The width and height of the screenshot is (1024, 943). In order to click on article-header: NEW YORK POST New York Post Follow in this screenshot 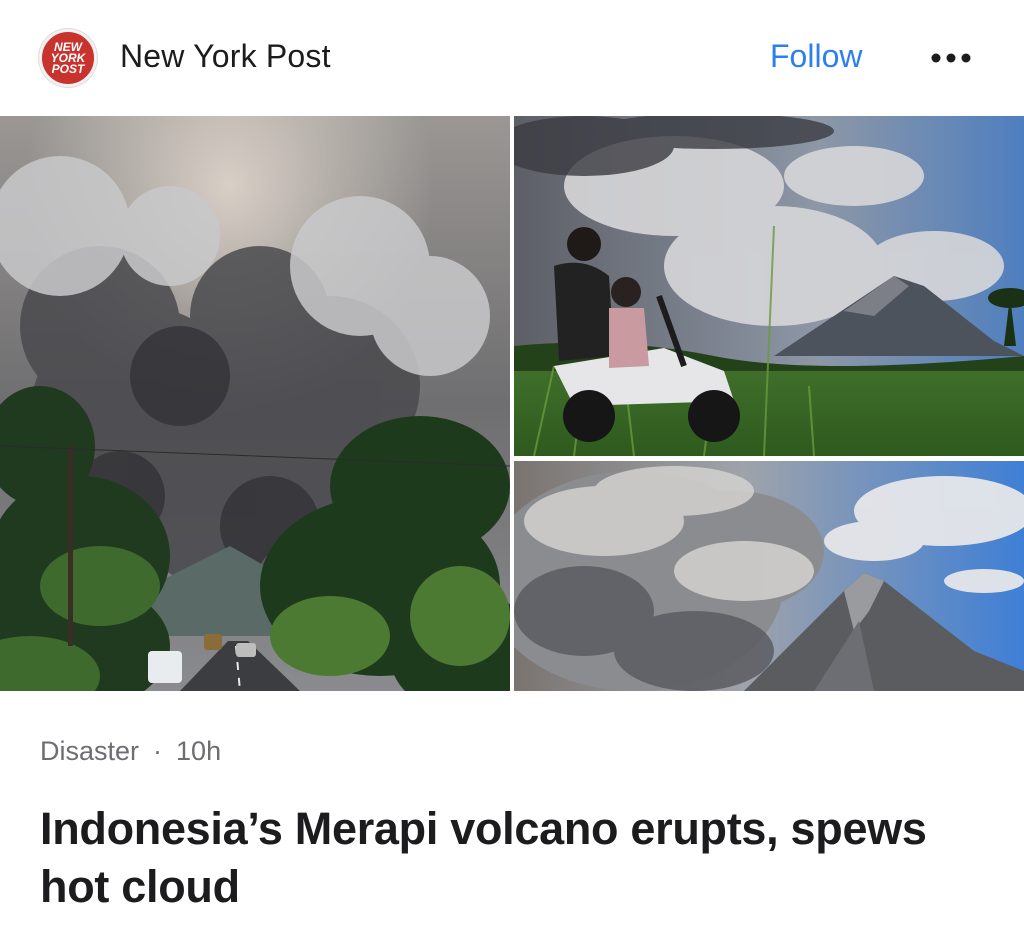, I will do `click(512, 58)`.